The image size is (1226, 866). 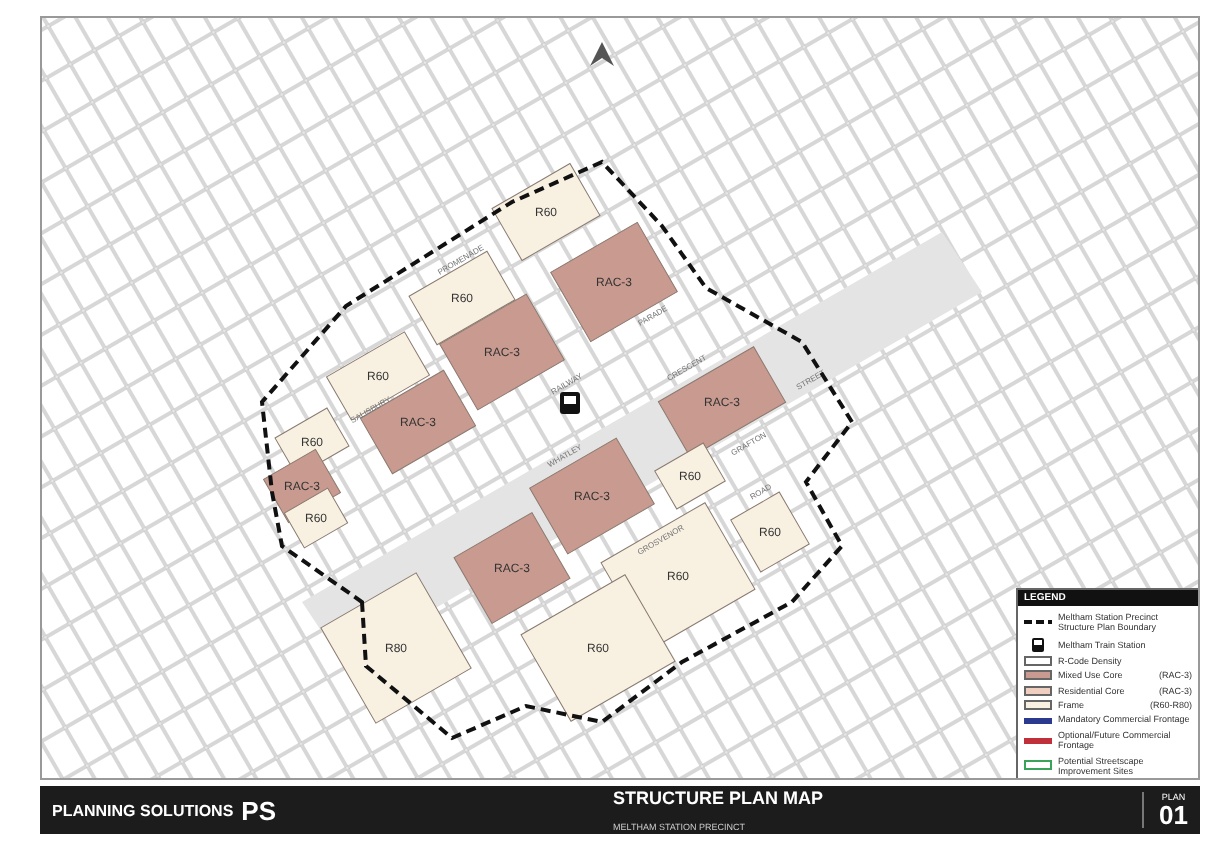 I want to click on map-title: STRUCTURE PLAN MAP, so click(x=719, y=798).